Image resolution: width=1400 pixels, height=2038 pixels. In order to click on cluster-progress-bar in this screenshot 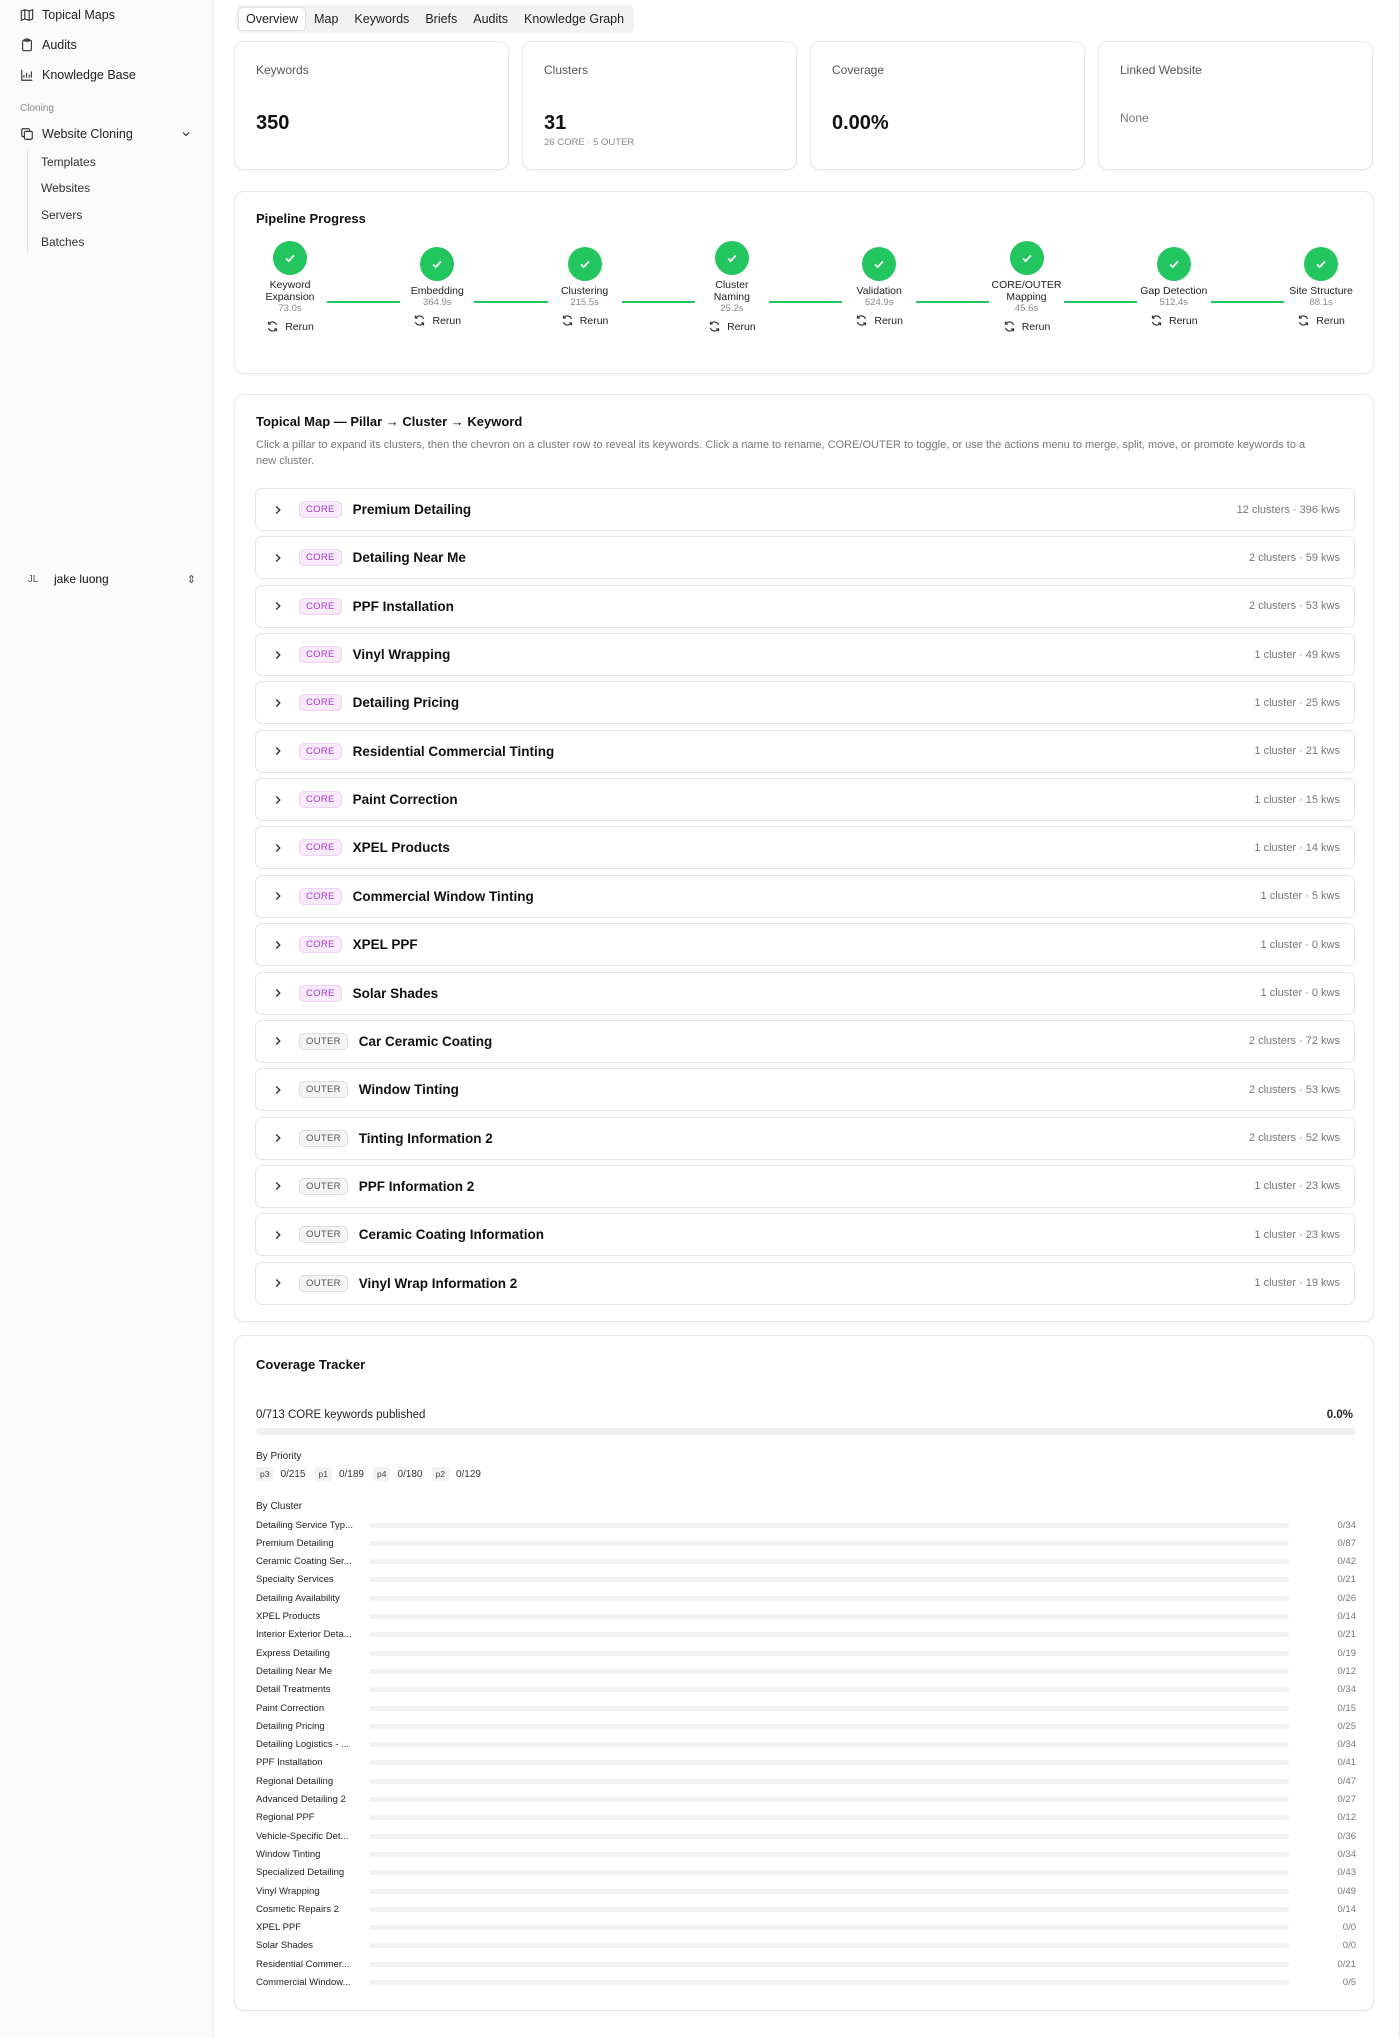, I will do `click(829, 1543)`.